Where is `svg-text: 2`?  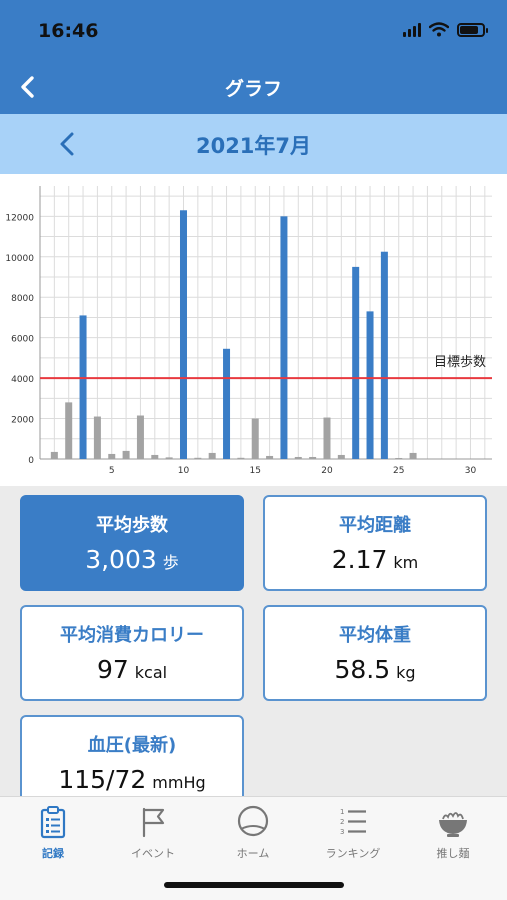 svg-text: 2 is located at coordinates (342, 822).